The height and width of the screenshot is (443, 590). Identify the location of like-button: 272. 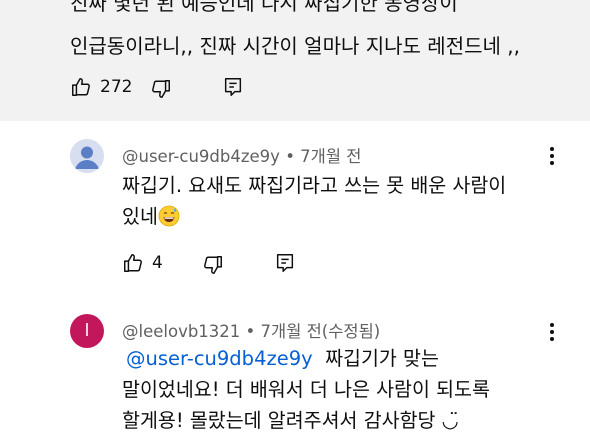
(101, 87).